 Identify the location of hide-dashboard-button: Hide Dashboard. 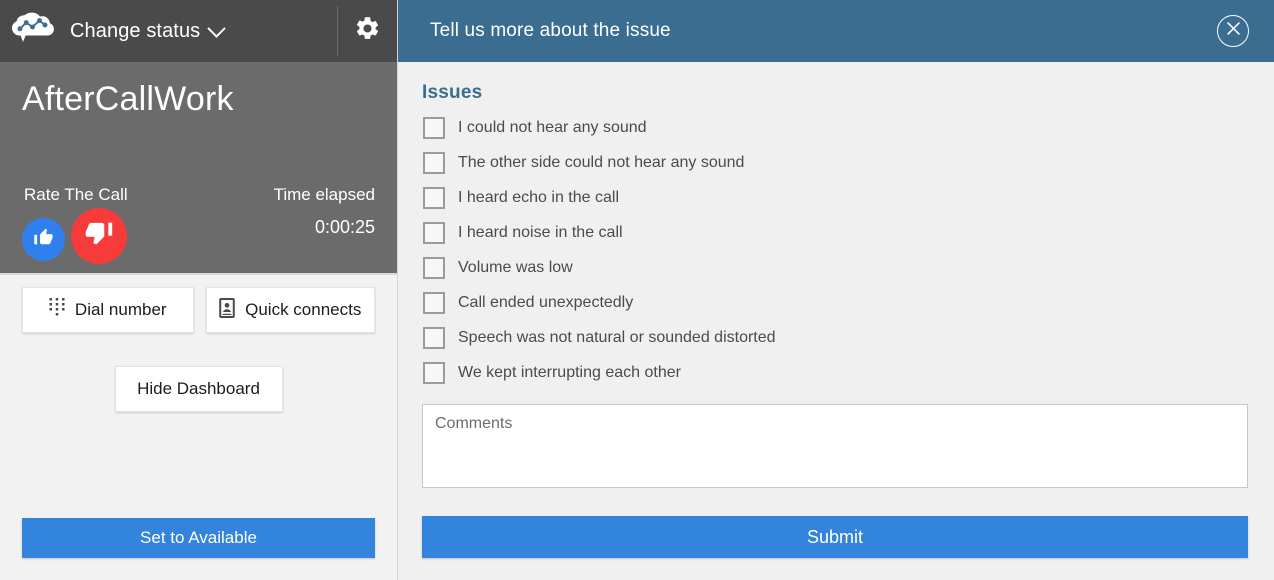
(198, 389).